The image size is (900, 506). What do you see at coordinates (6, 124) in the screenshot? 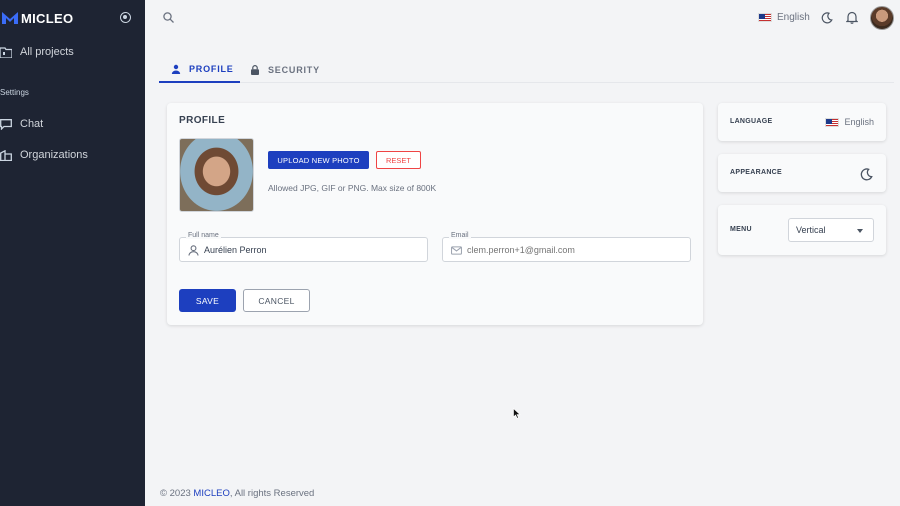
I see `chat-icon` at bounding box center [6, 124].